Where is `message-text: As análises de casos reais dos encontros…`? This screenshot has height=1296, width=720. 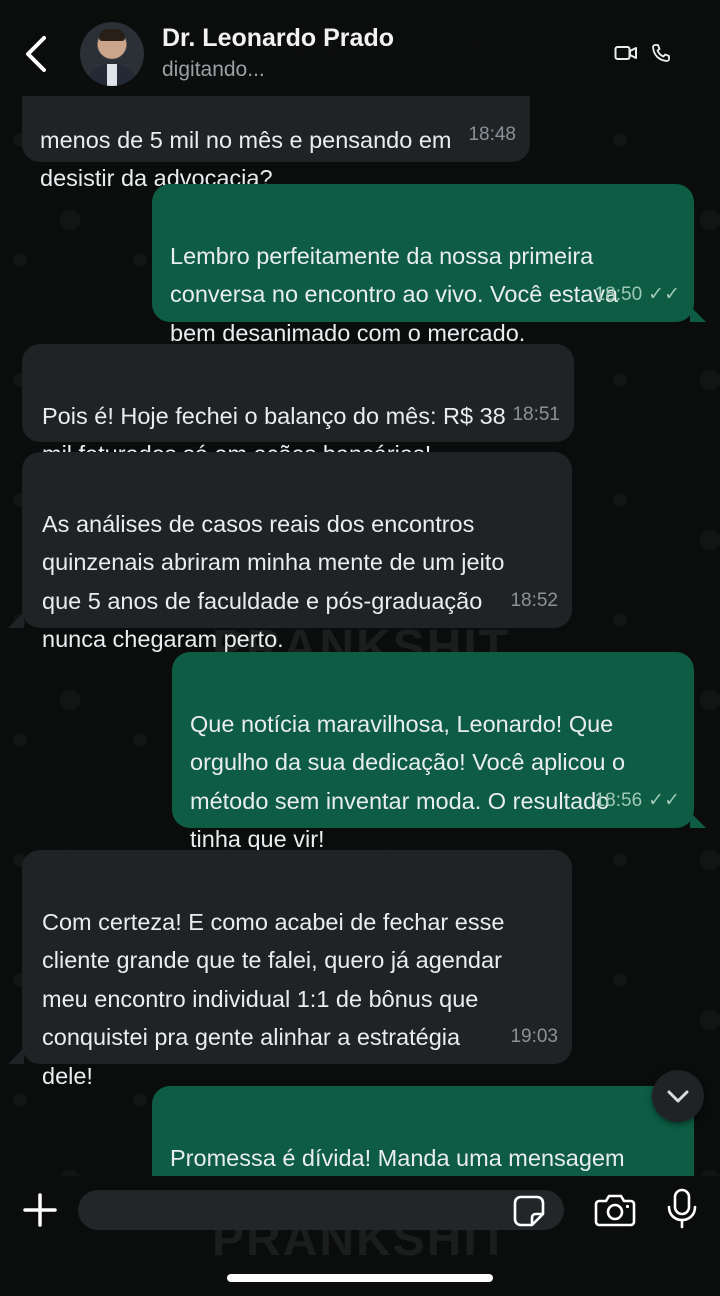
message-text: As análises de casos reais dos encontros… is located at coordinates (273, 581).